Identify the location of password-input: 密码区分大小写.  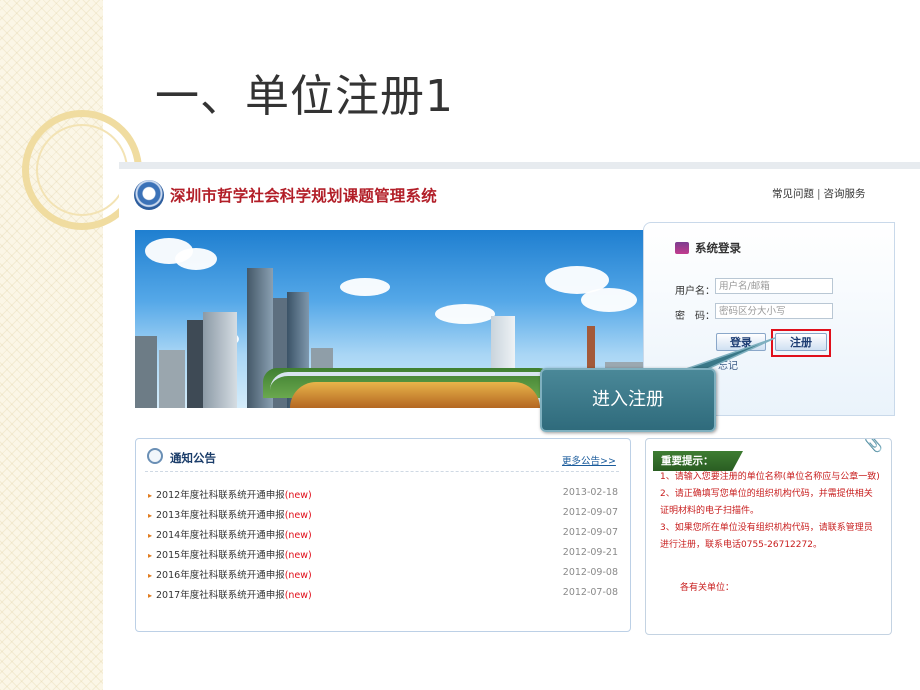
(774, 311).